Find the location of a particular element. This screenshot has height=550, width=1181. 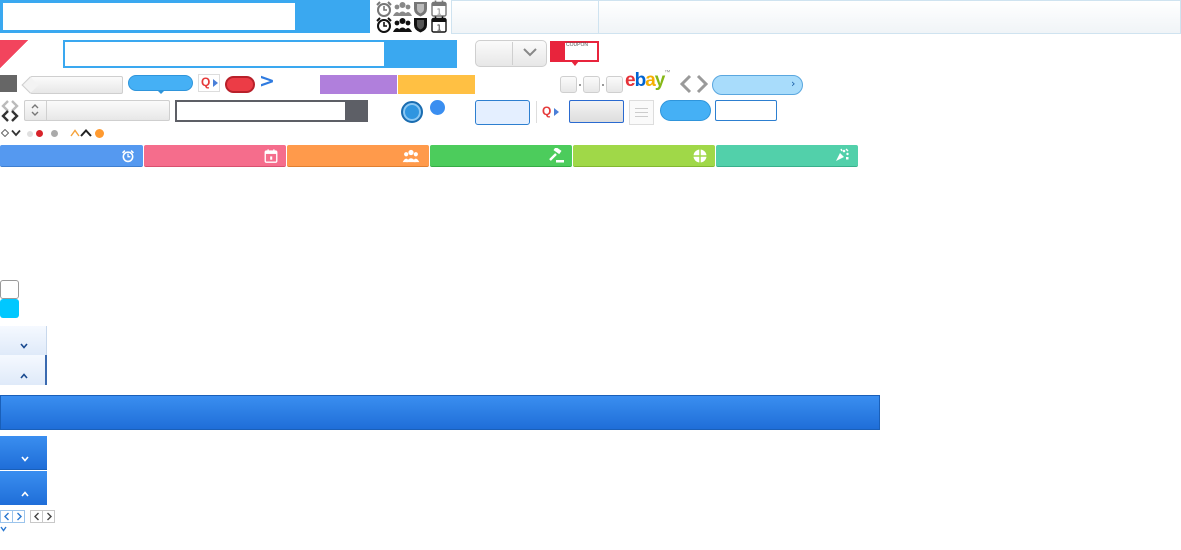

q-search-arrow is located at coordinates (215, 83).